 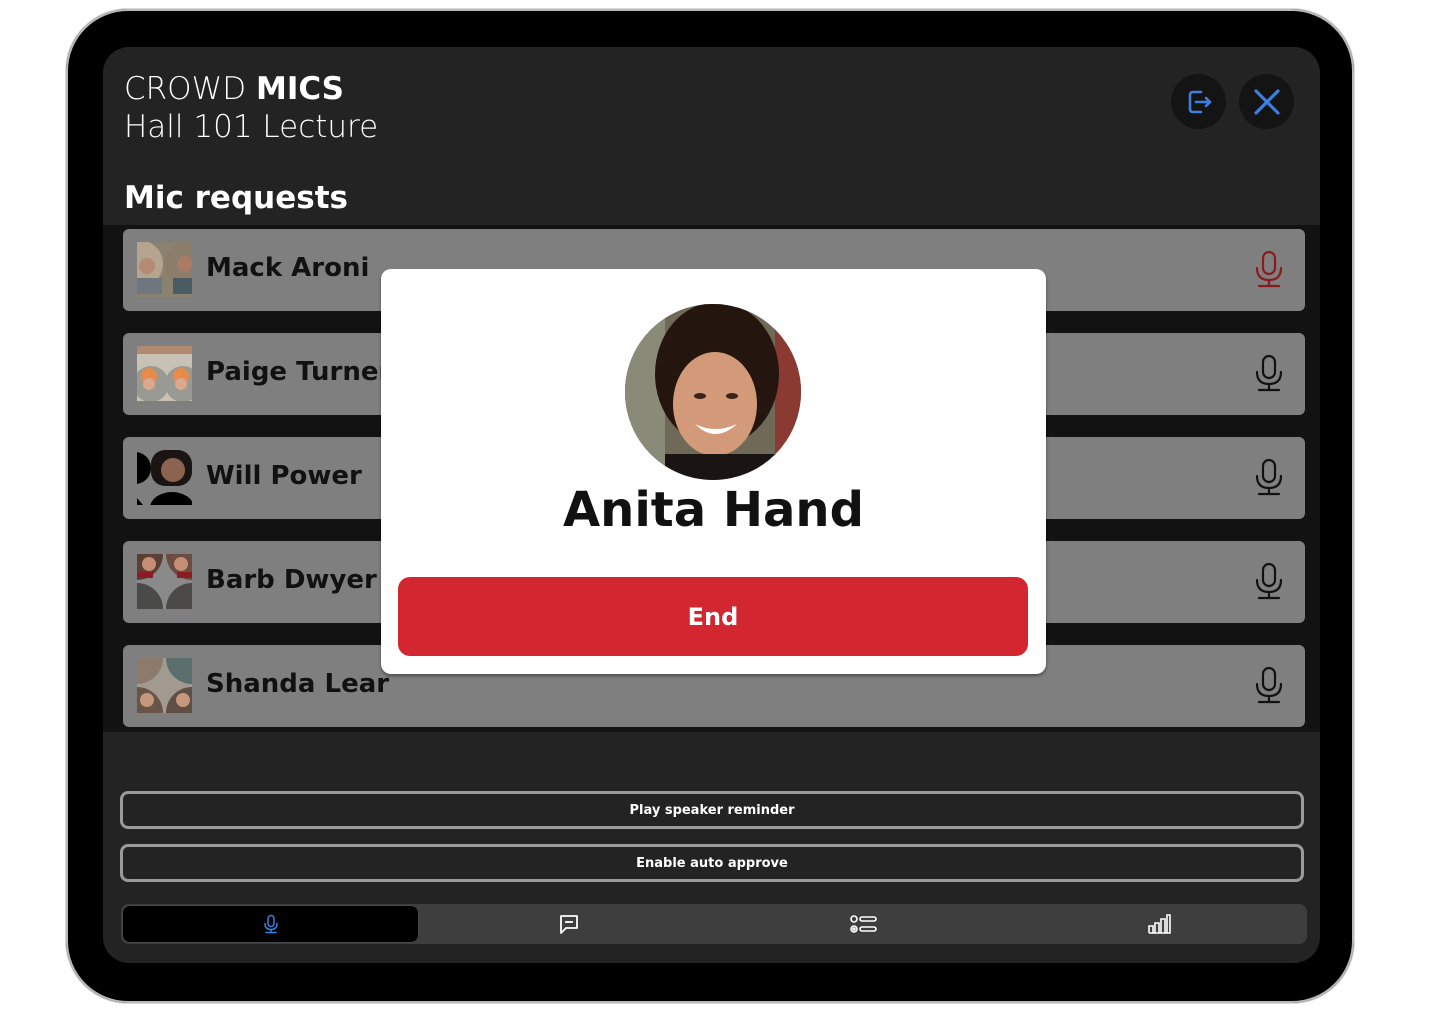 What do you see at coordinates (236, 198) in the screenshot?
I see `section-title: Mic requests` at bounding box center [236, 198].